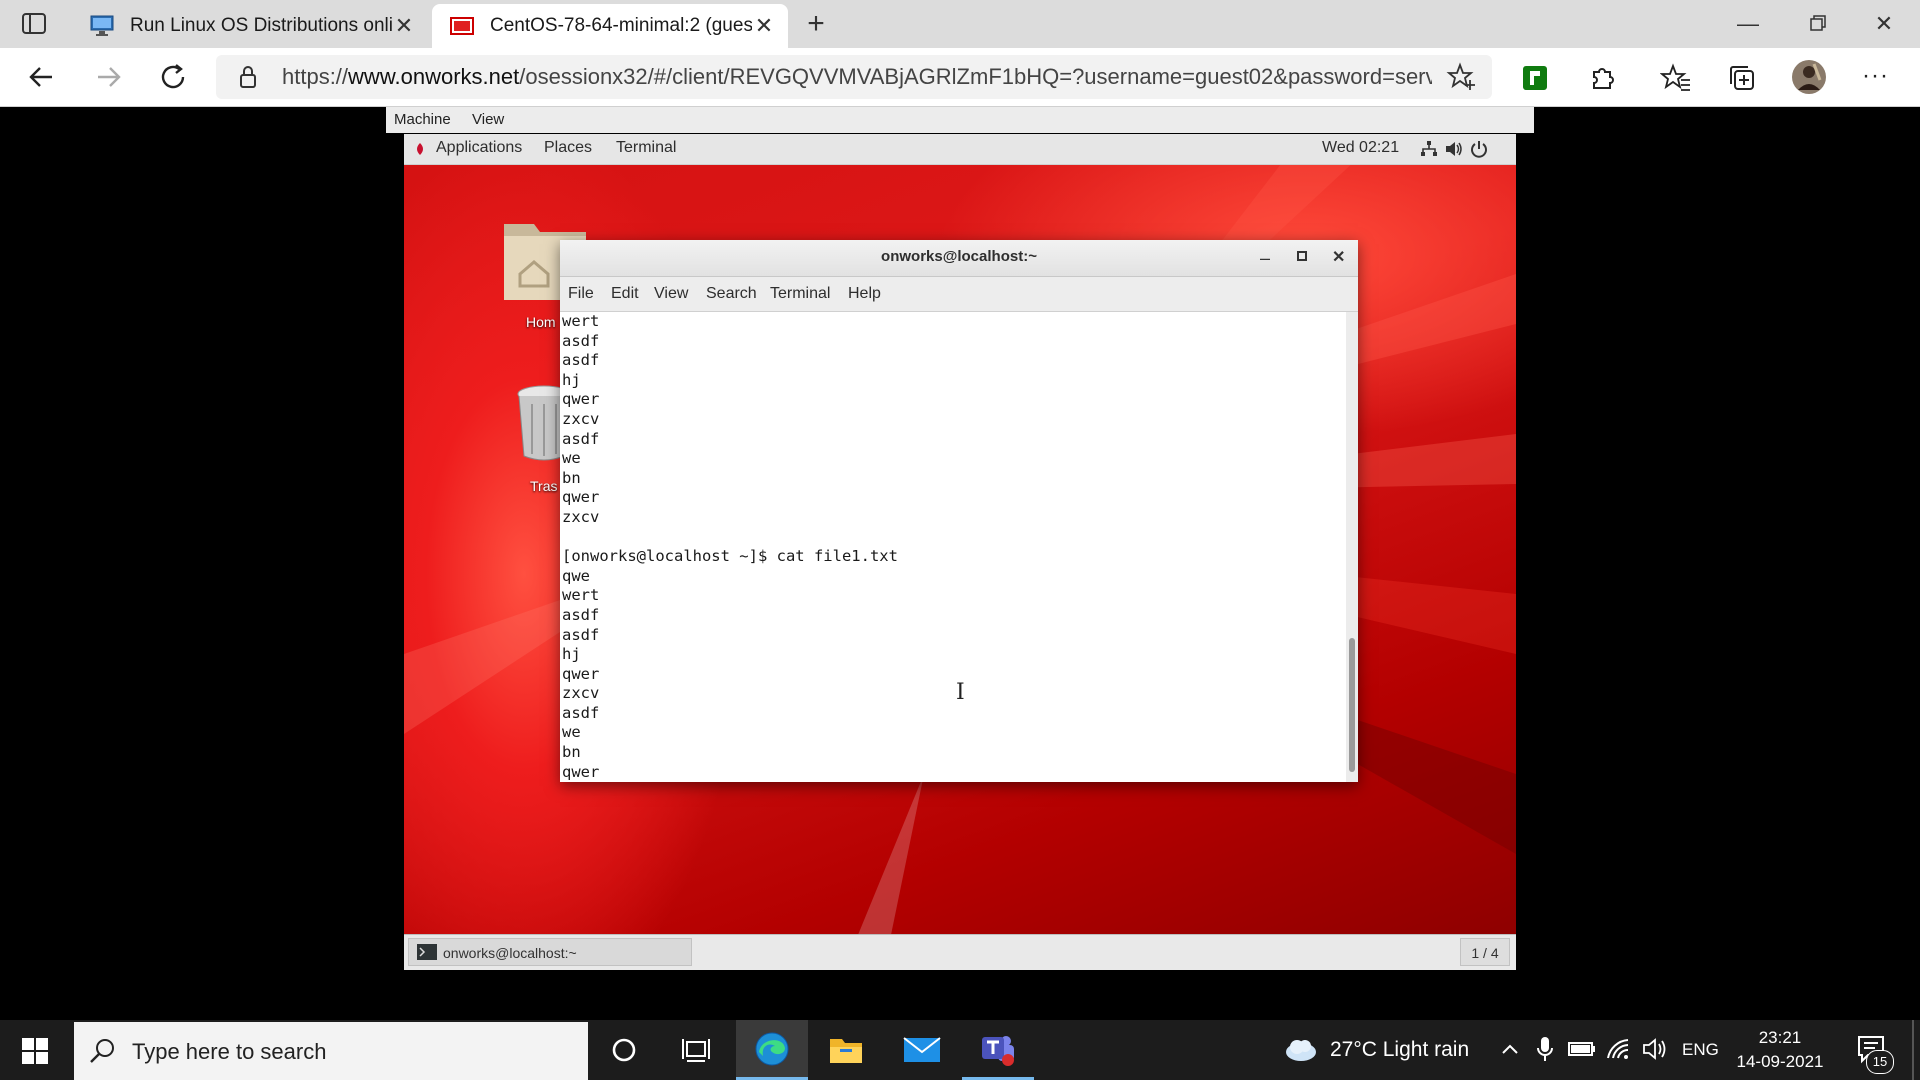  Describe the element at coordinates (1780, 1037) in the screenshot. I see `clock-time: 23:21` at that location.